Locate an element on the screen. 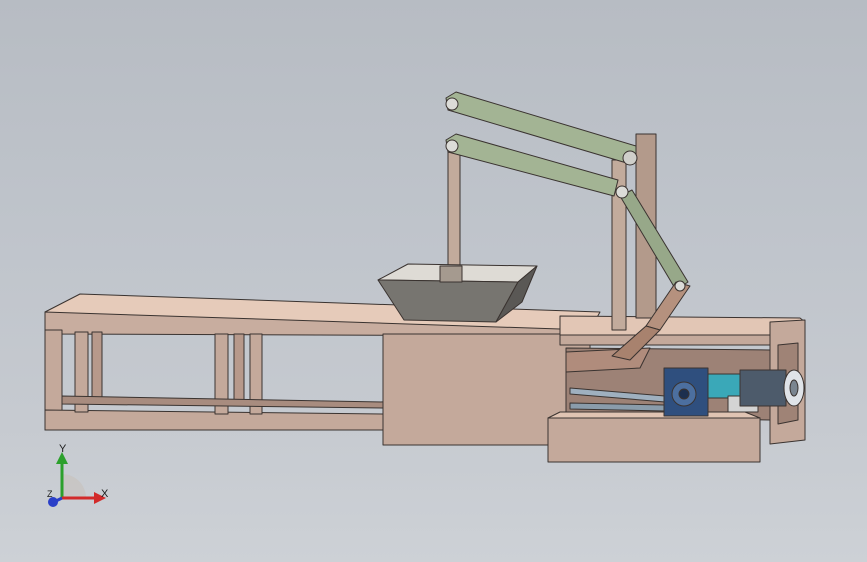 The image size is (867, 562). post-left is located at coordinates (454, 204).